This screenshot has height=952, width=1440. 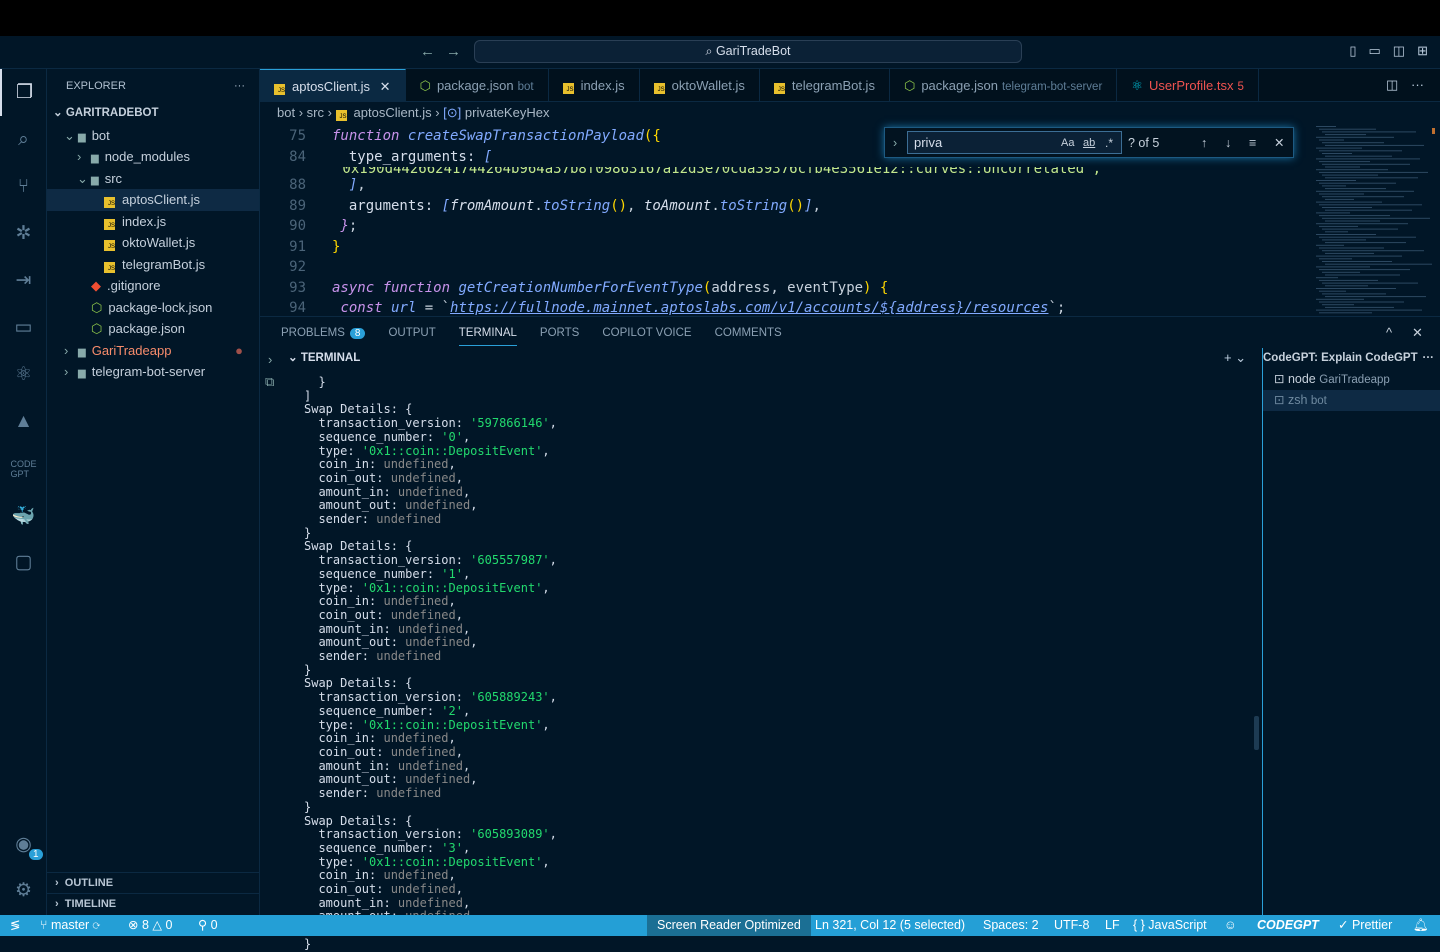 What do you see at coordinates (59, 113) in the screenshot?
I see `chevron-down-icon: ⌄` at bounding box center [59, 113].